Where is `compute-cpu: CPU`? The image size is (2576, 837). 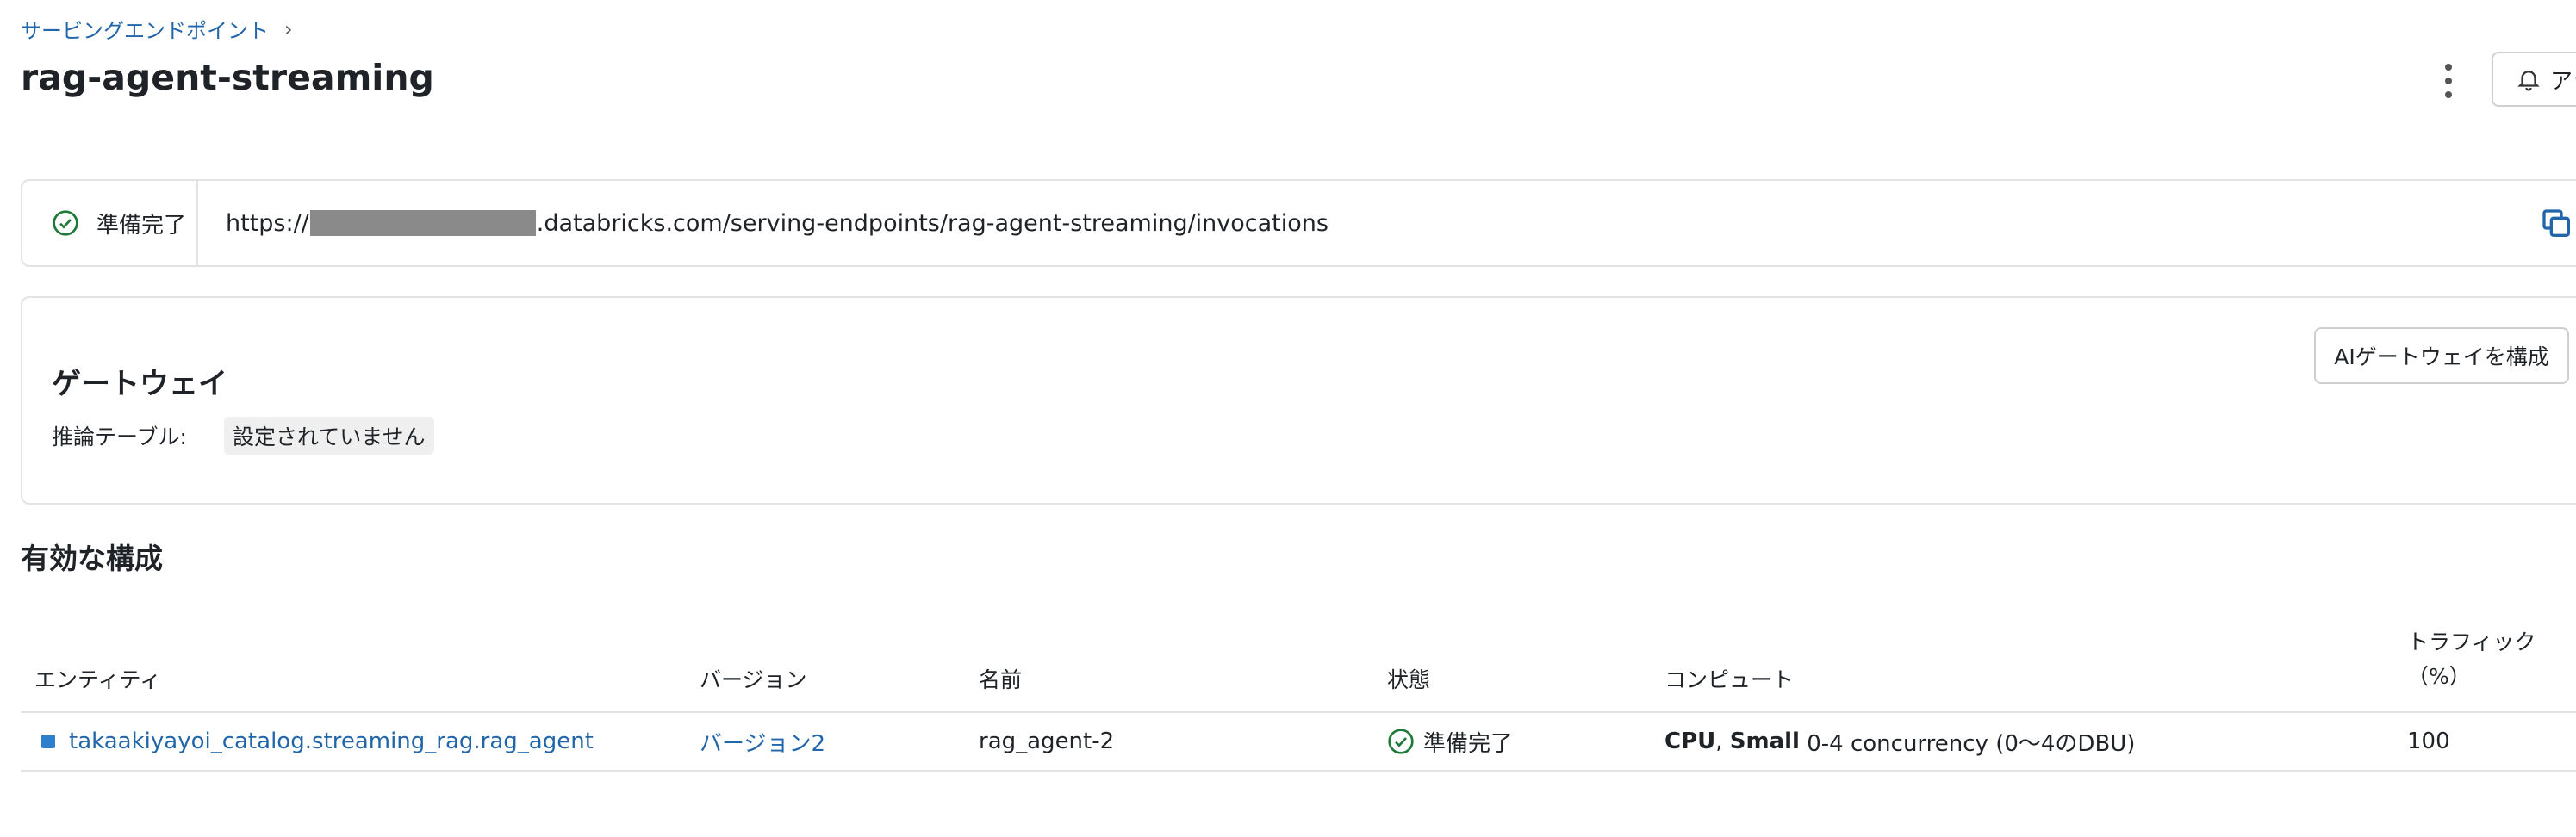 compute-cpu: CPU is located at coordinates (1690, 741).